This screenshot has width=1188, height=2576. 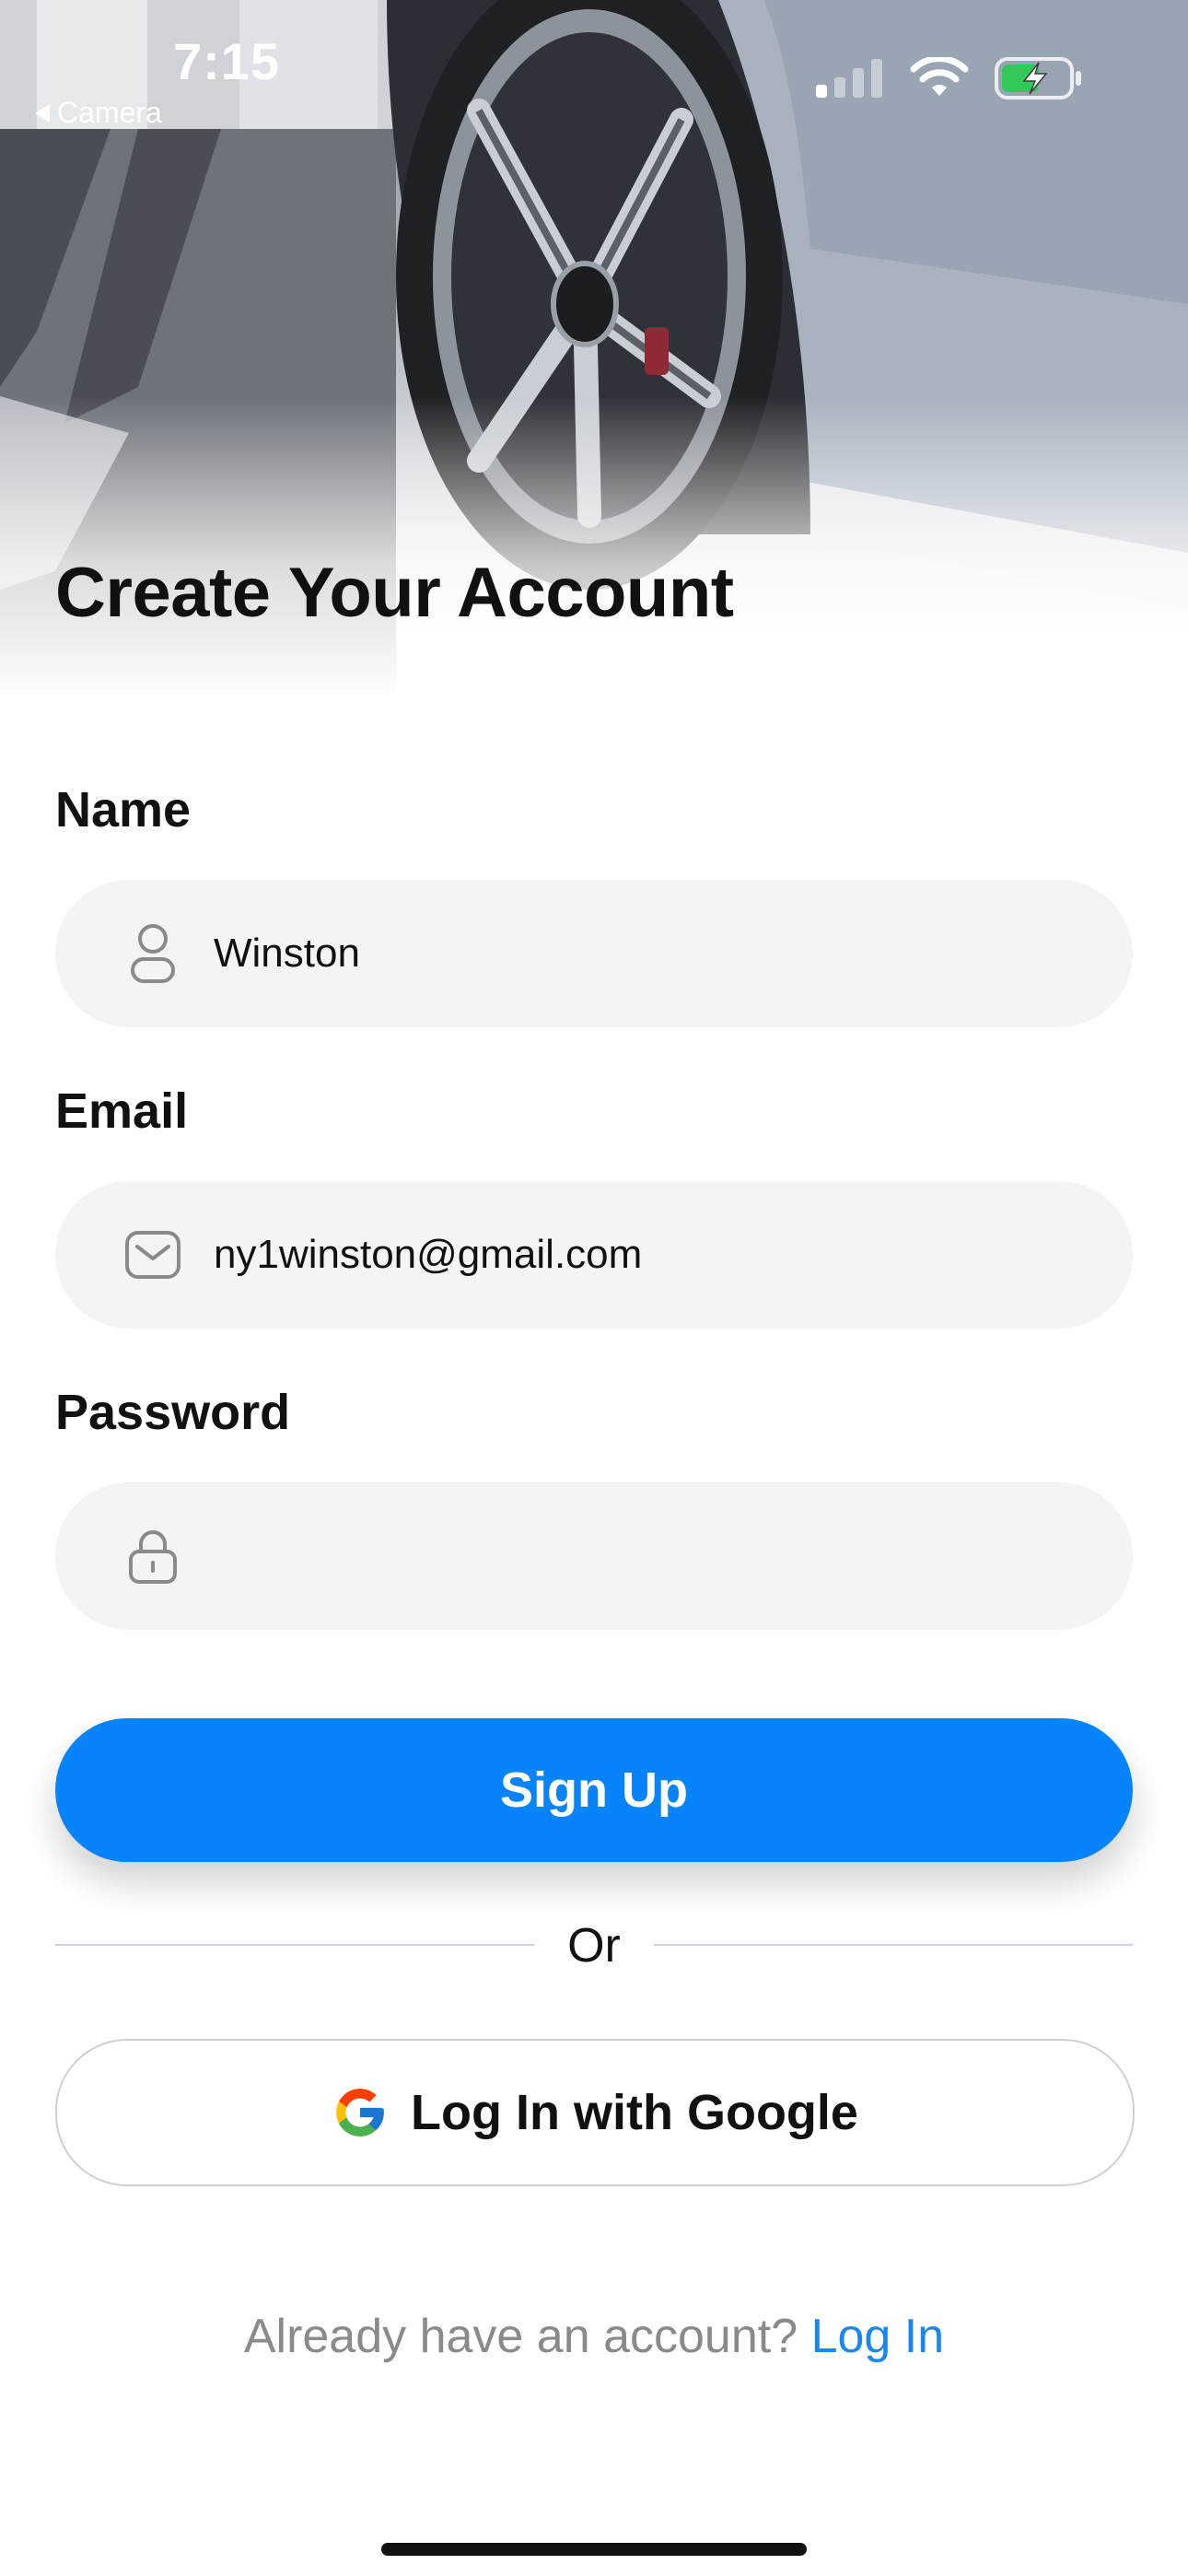 I want to click on home-indicator, so click(x=594, y=2549).